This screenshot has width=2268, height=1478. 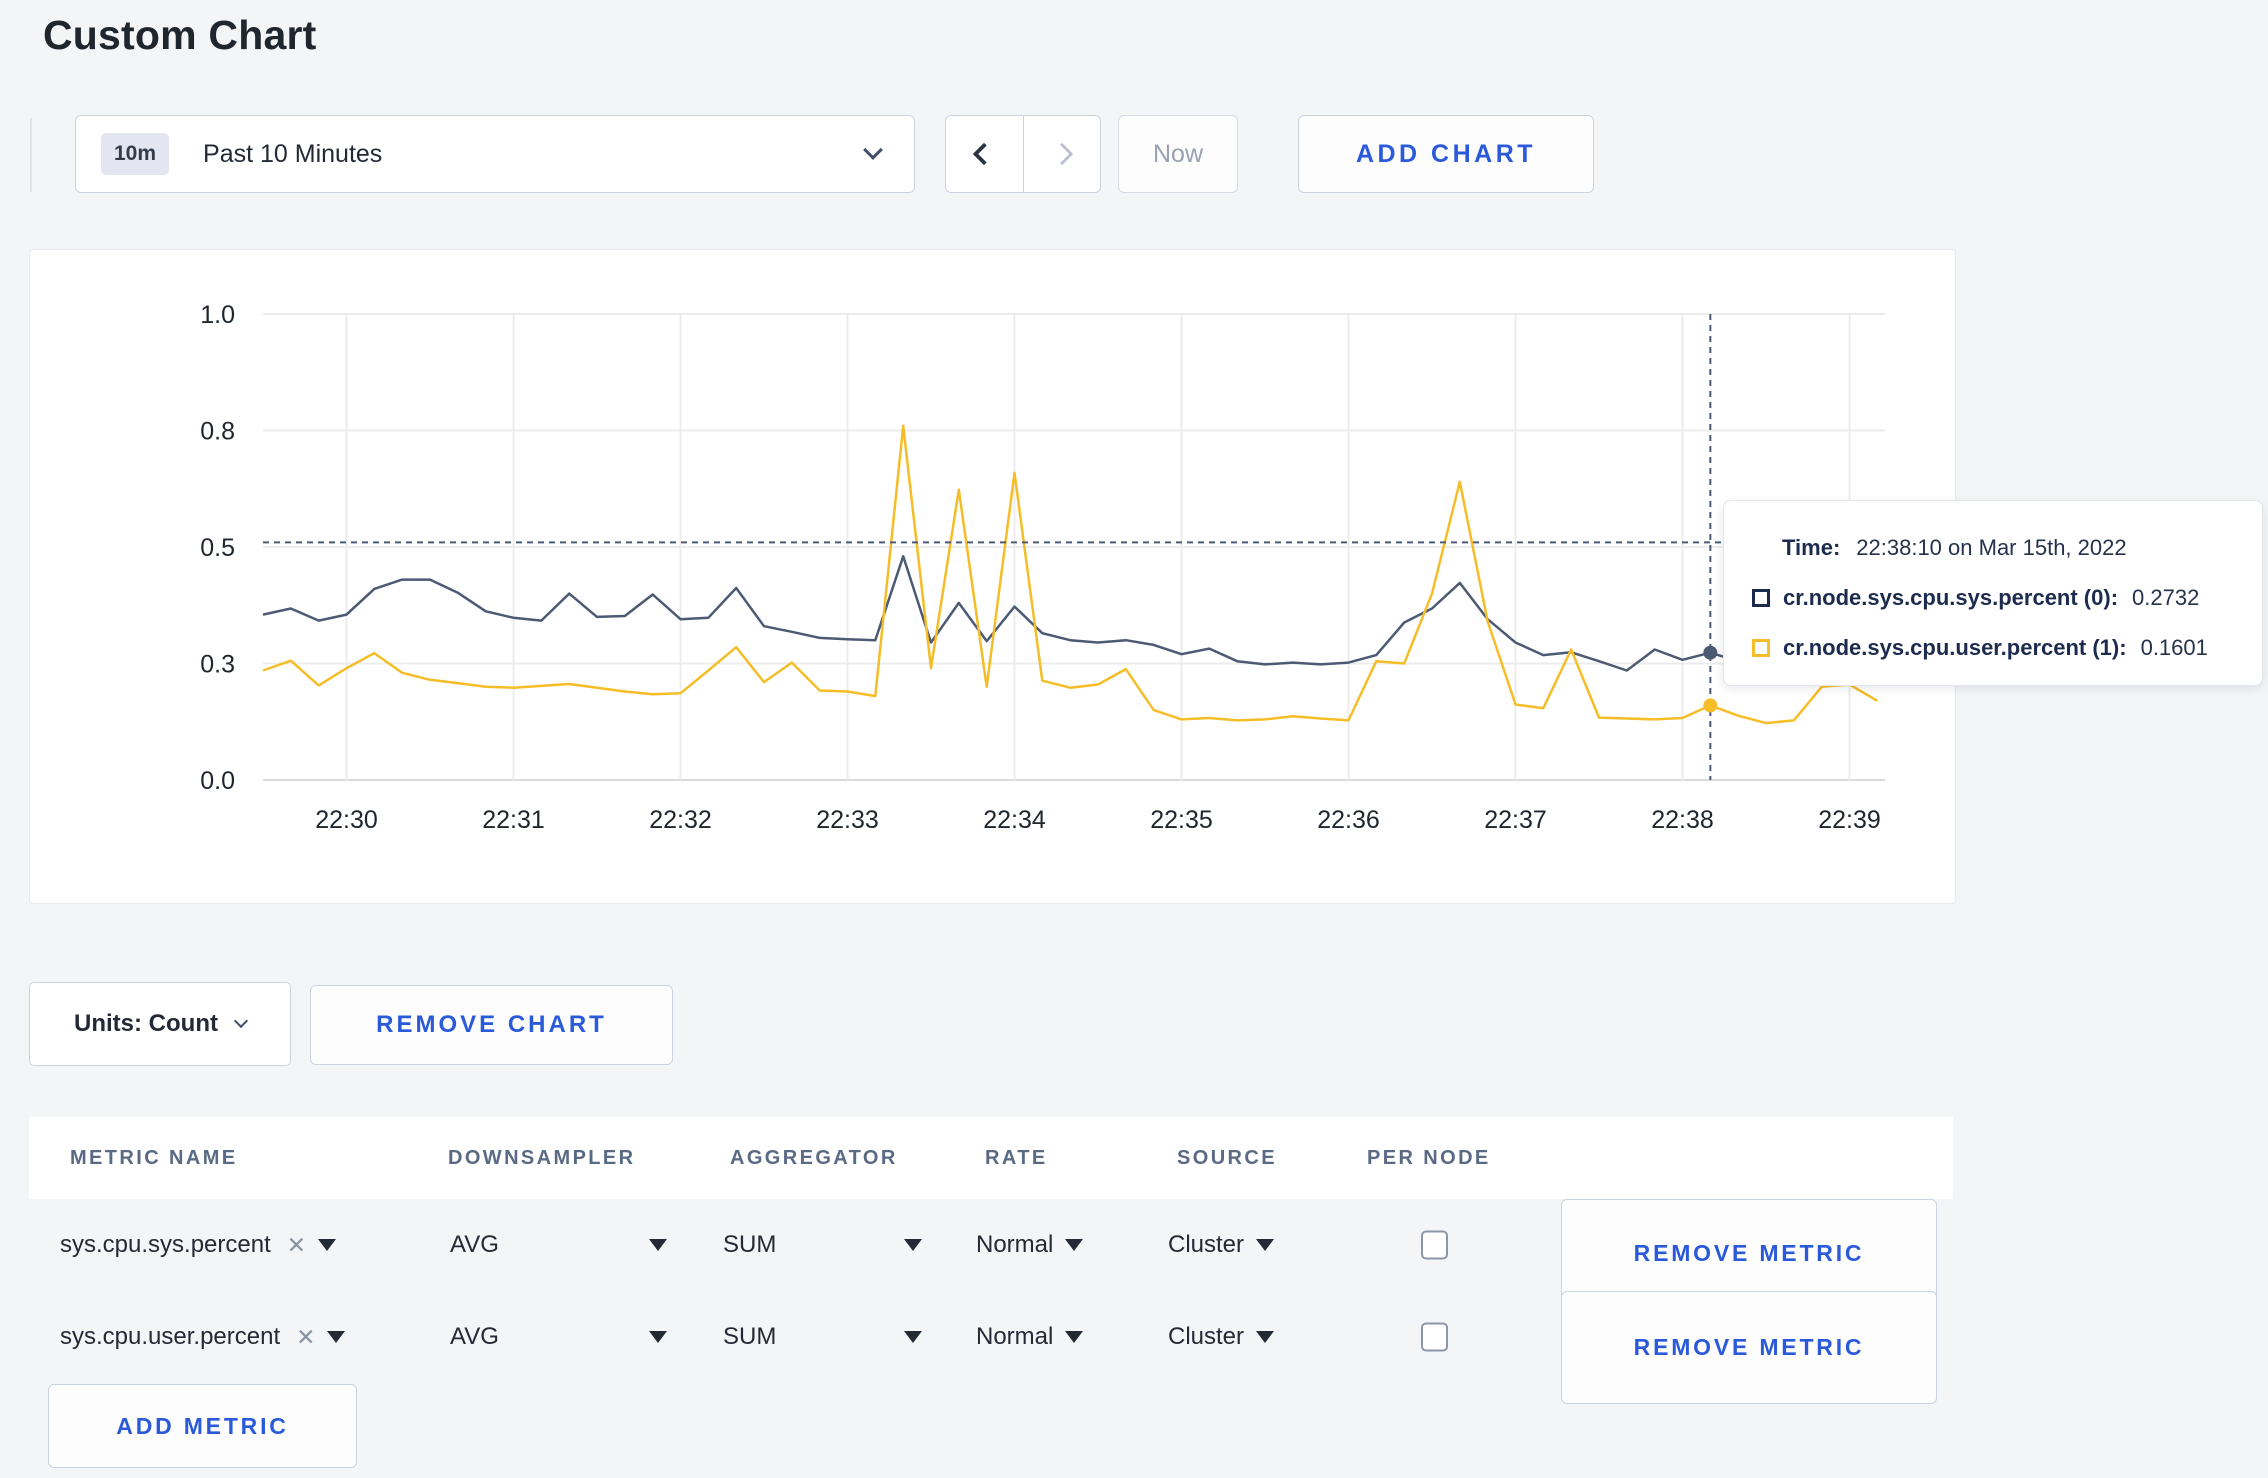 I want to click on time-range-badge: 10m, so click(x=135, y=154).